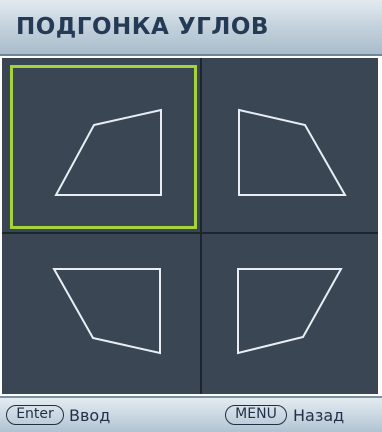 The height and width of the screenshot is (432, 382). I want to click on menu-key-icon: MENU, so click(256, 415).